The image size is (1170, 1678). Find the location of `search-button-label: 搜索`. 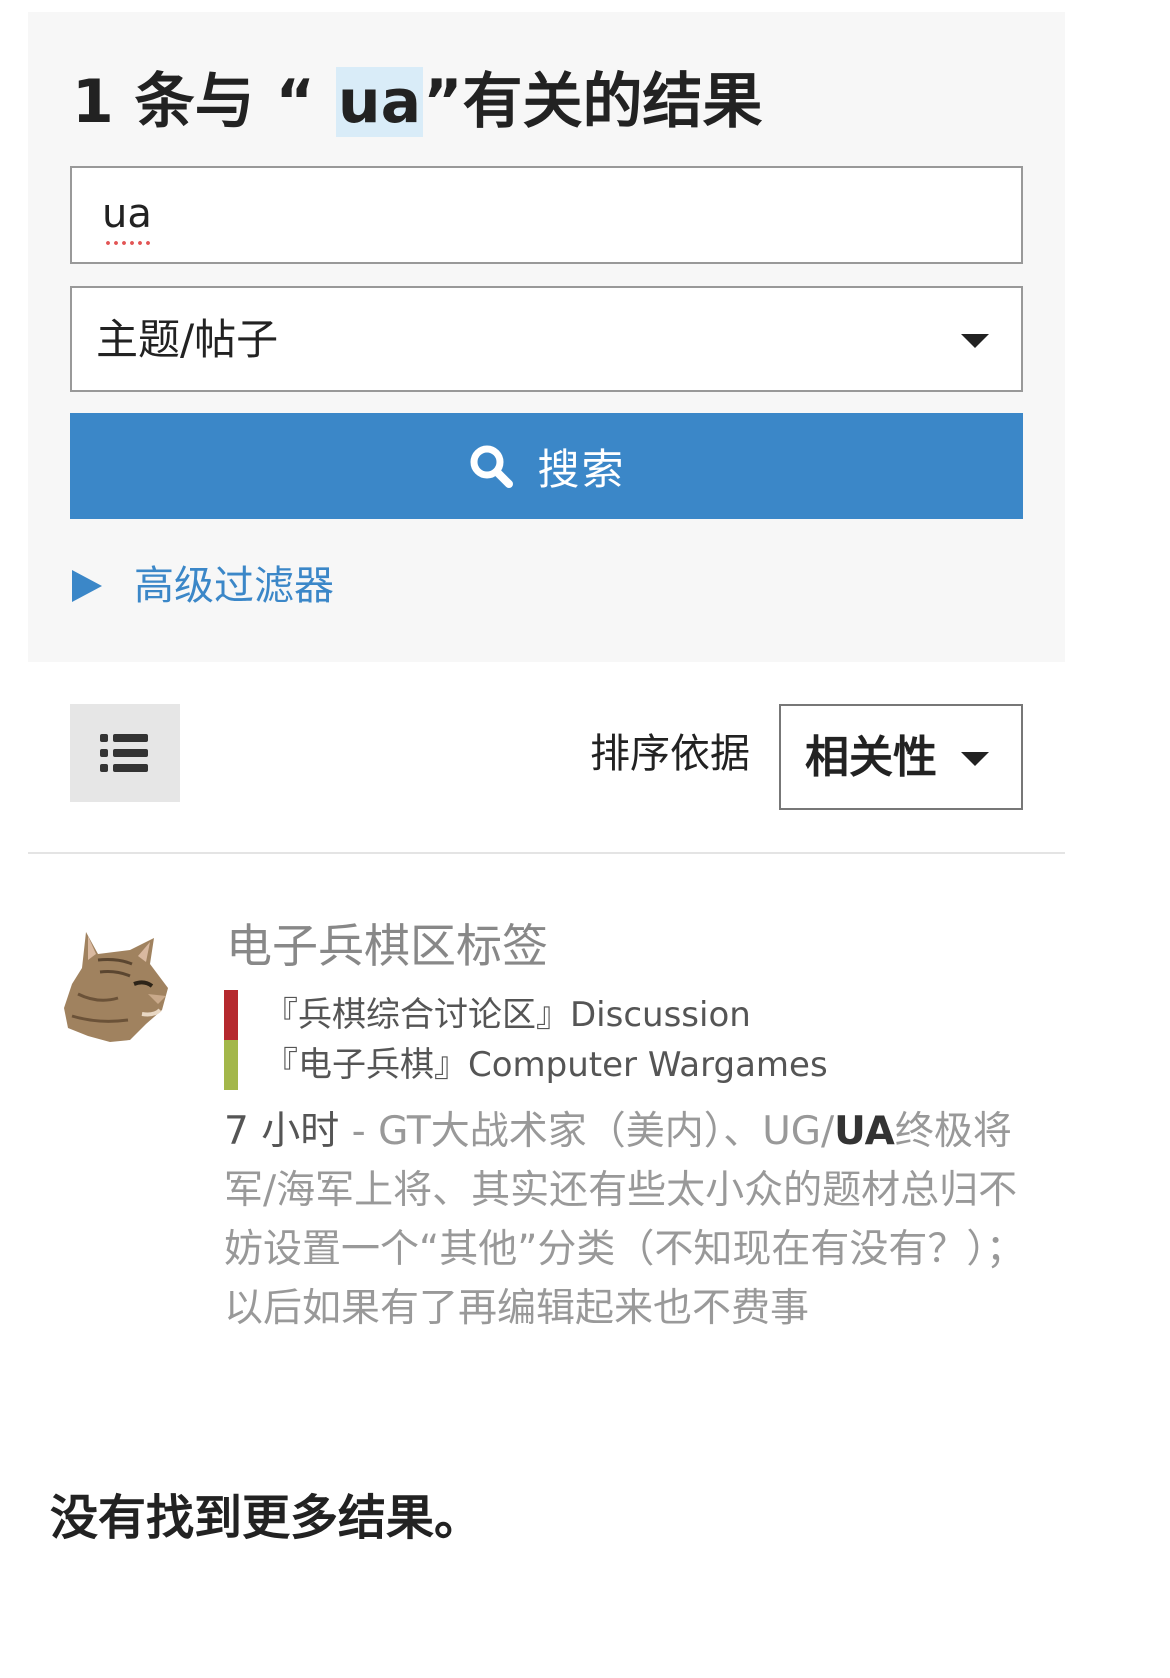

search-button-label: 搜索 is located at coordinates (581, 469).